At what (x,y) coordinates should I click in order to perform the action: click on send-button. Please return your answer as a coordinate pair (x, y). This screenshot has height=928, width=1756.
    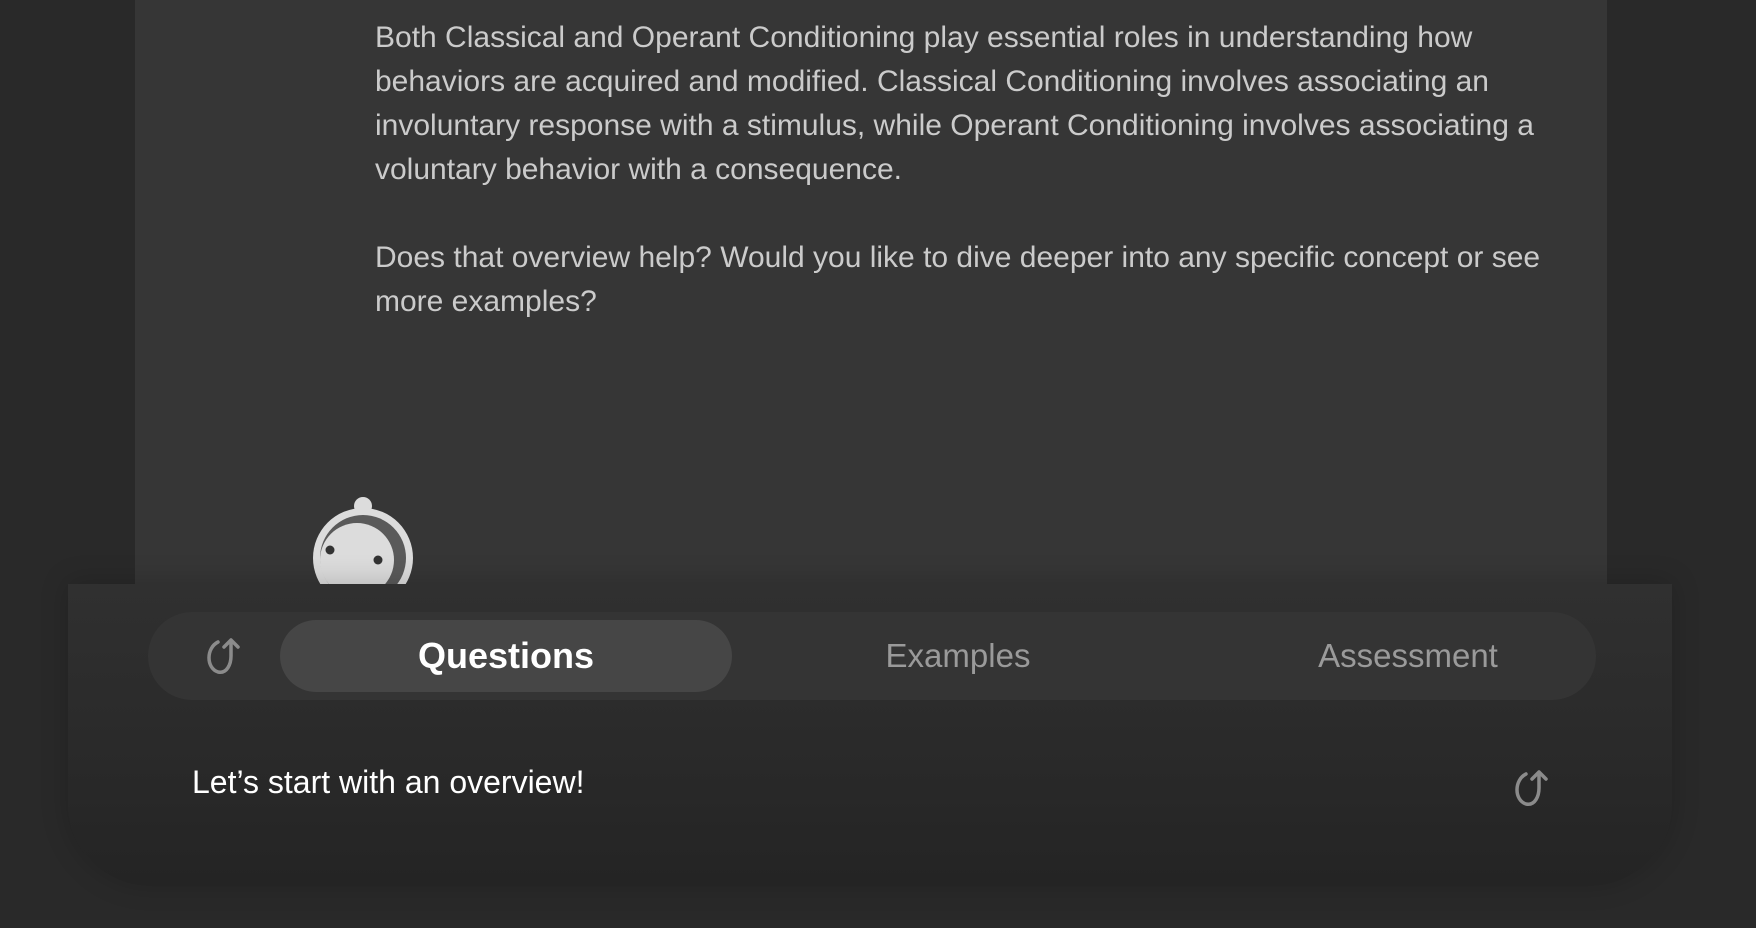
    Looking at the image, I should click on (1532, 788).